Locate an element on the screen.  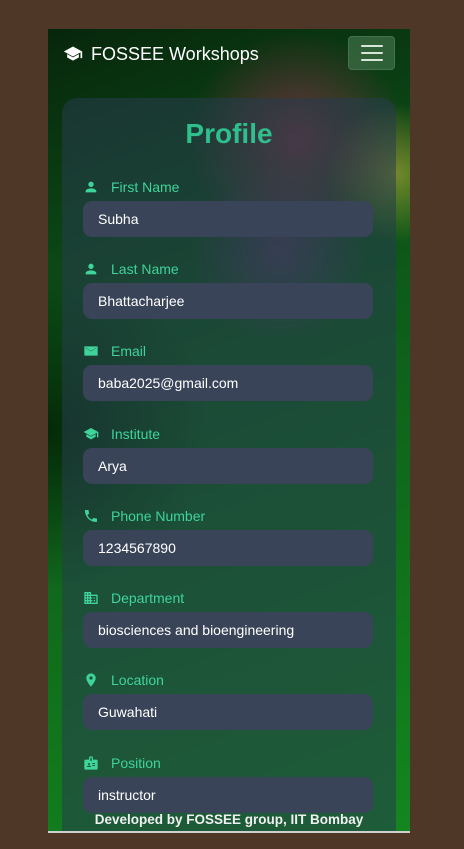
phone-field: Phone Number 1234567890 is located at coordinates (229, 536).